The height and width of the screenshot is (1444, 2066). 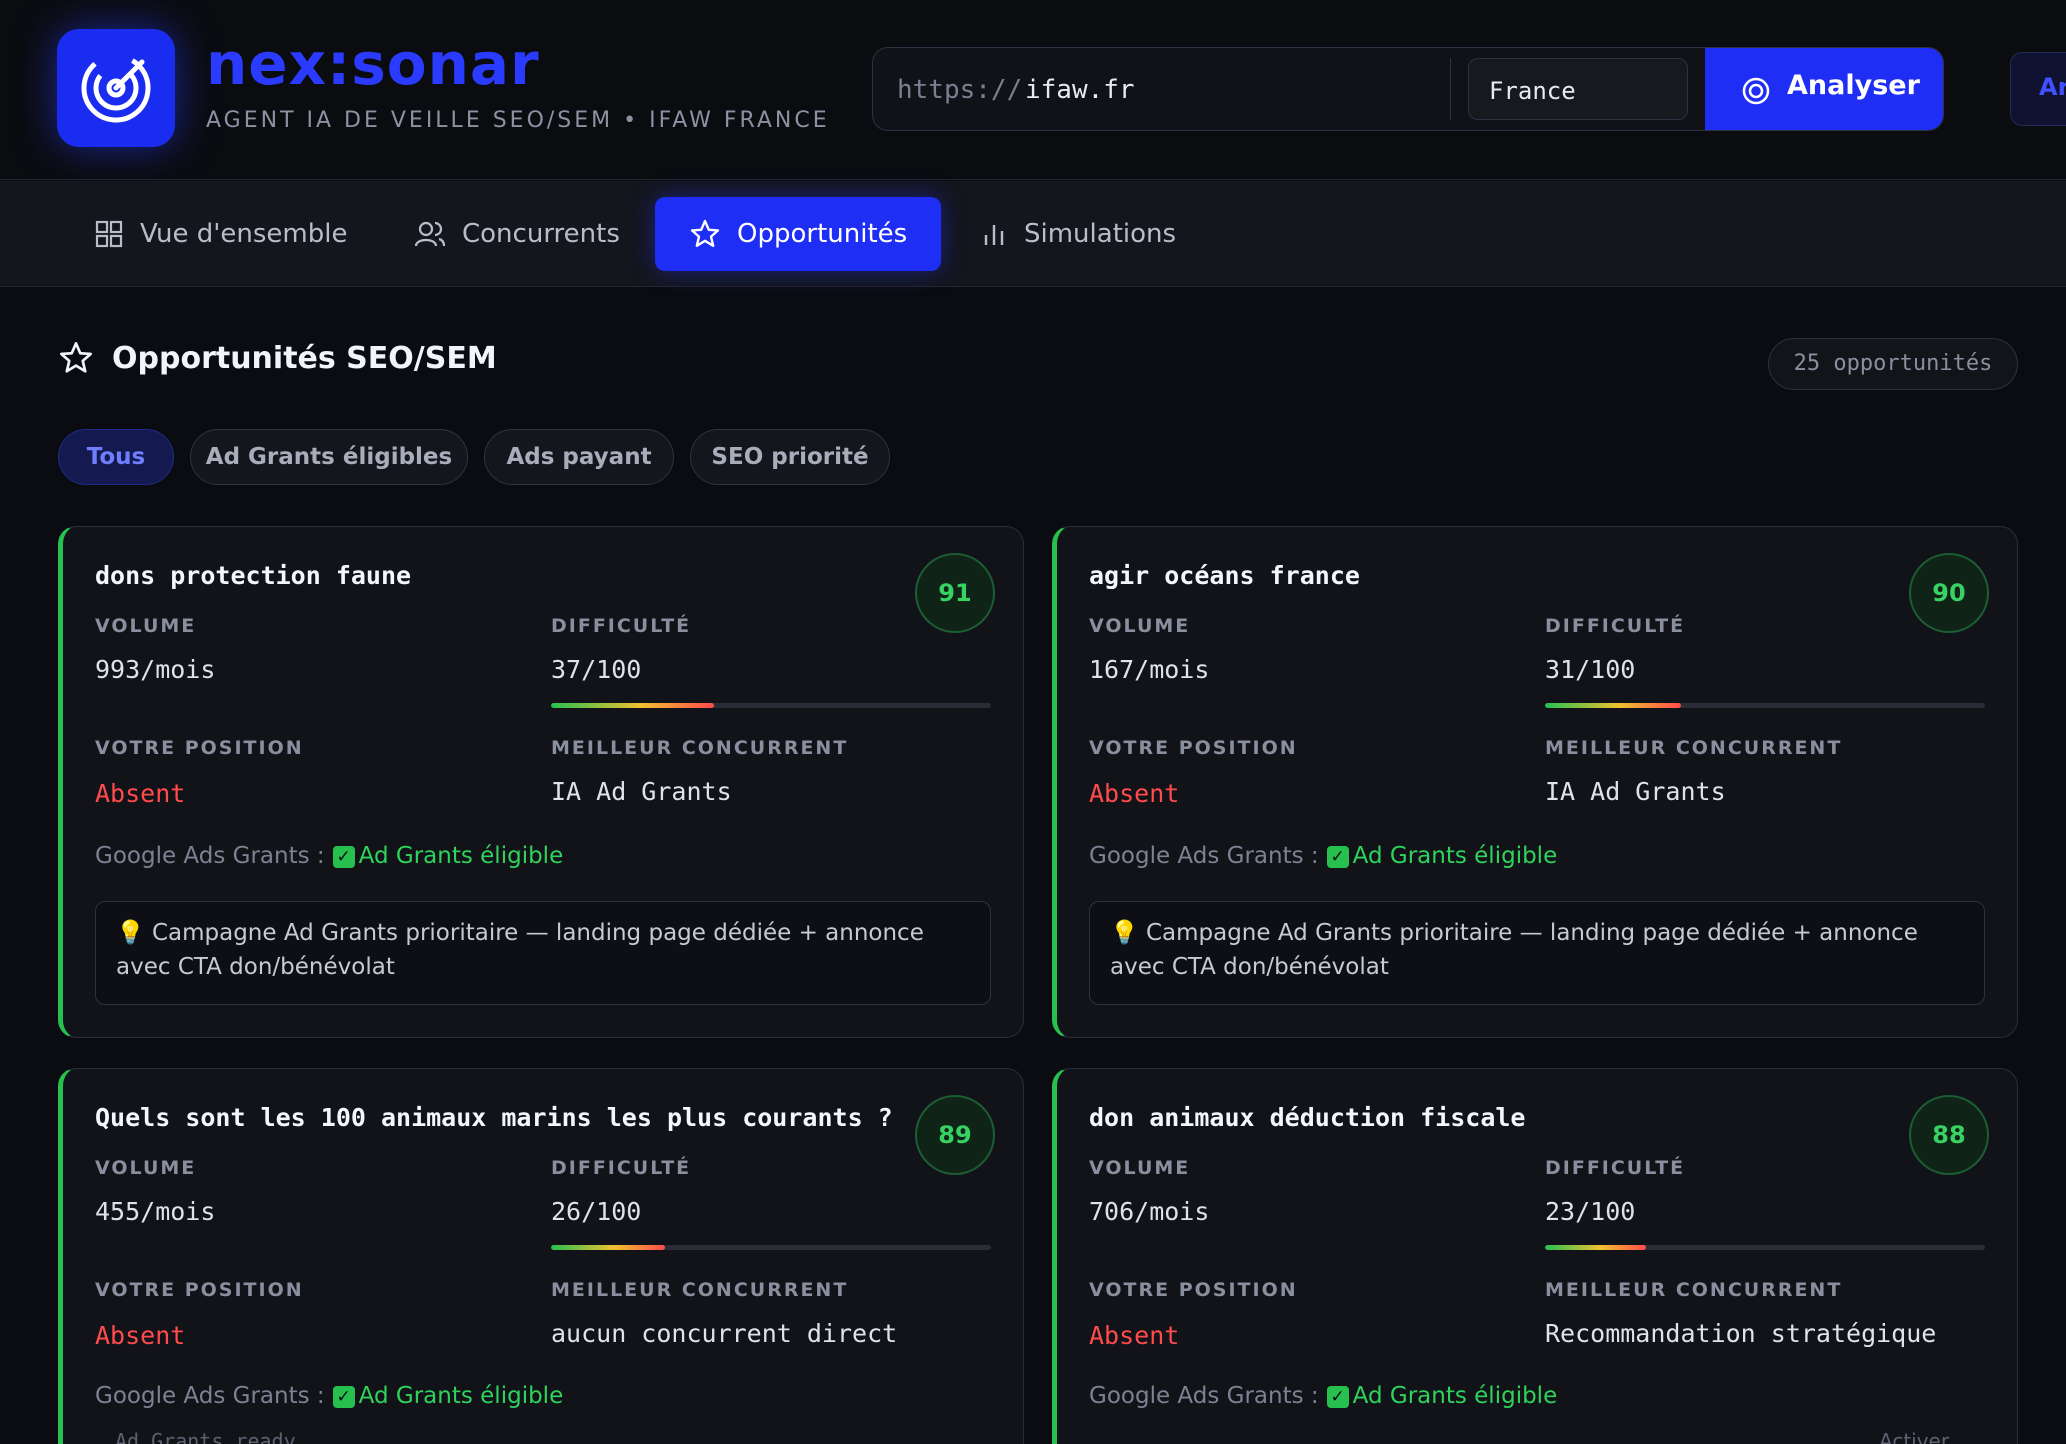 What do you see at coordinates (955, 1135) in the screenshot?
I see `score-badge: 89` at bounding box center [955, 1135].